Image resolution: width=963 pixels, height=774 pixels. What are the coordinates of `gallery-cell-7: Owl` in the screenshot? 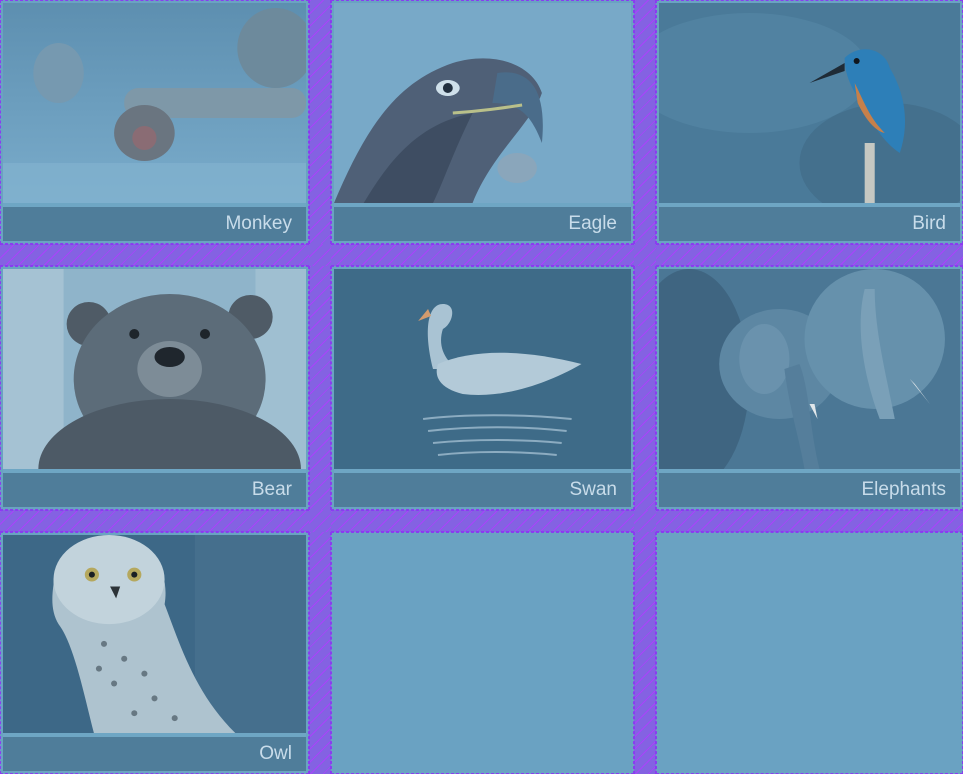 It's located at (154, 653).